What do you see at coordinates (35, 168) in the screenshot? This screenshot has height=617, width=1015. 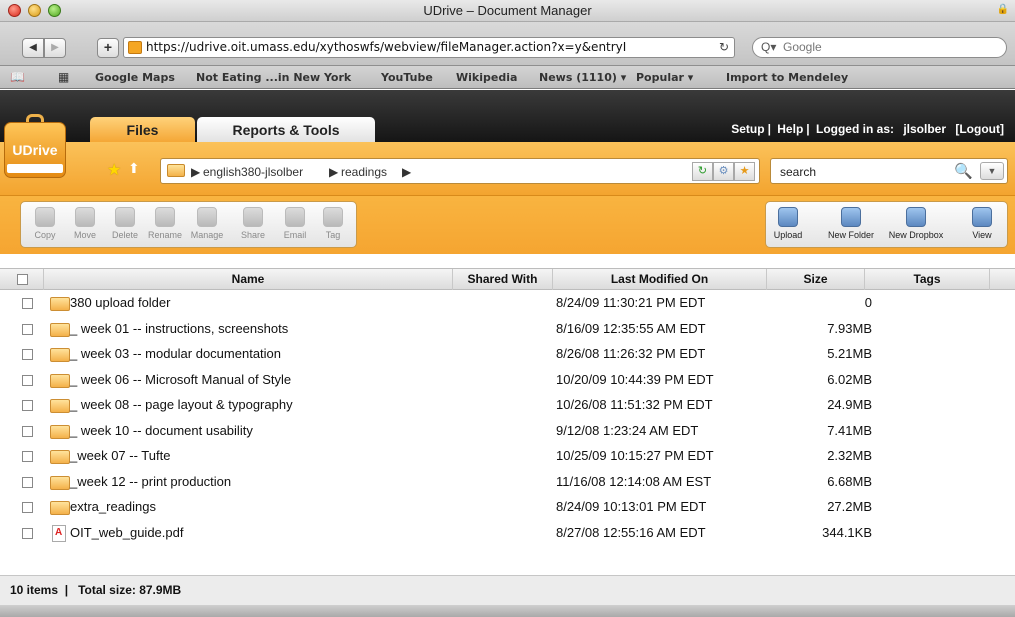 I see `logo-strip` at bounding box center [35, 168].